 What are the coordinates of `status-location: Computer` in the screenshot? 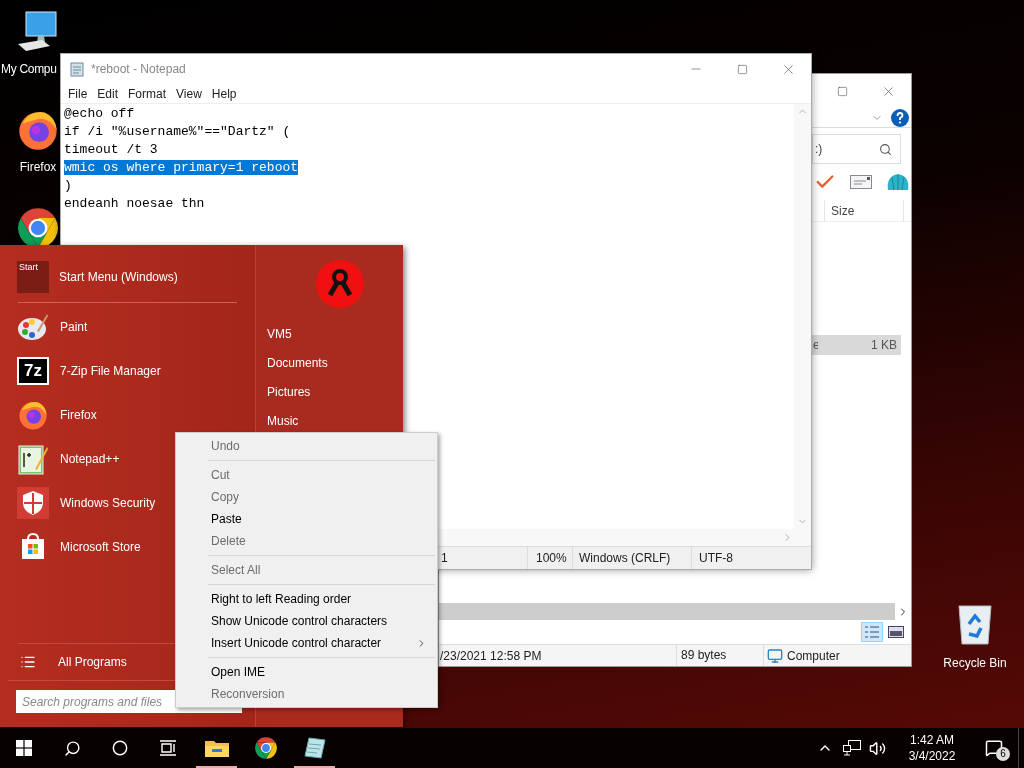 It's located at (813, 656).